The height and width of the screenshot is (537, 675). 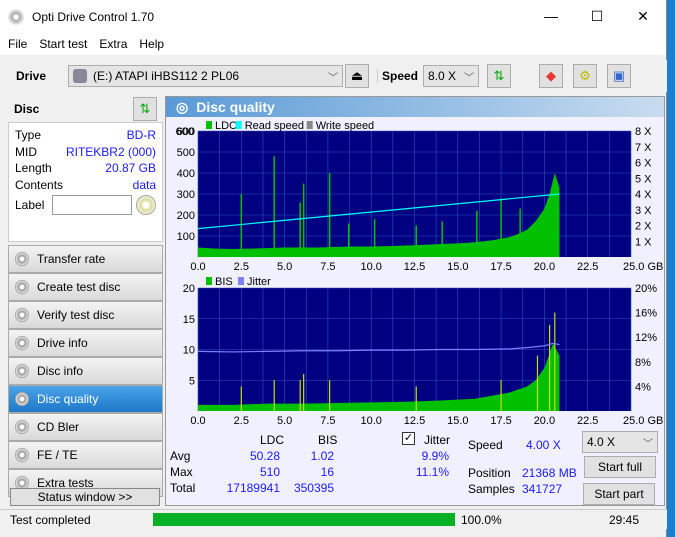 I want to click on settings-button: ⚙, so click(x=585, y=76).